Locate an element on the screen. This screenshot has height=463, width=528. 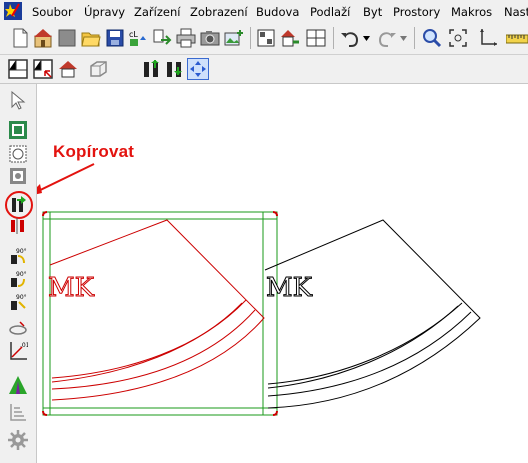
menu-makros: Makros is located at coordinates (471, 12).